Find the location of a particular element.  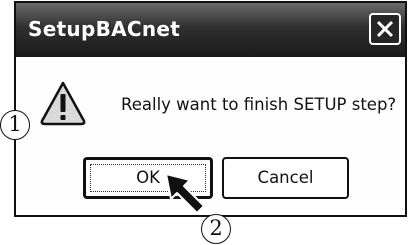

callout-1: 1 is located at coordinates (15, 125).